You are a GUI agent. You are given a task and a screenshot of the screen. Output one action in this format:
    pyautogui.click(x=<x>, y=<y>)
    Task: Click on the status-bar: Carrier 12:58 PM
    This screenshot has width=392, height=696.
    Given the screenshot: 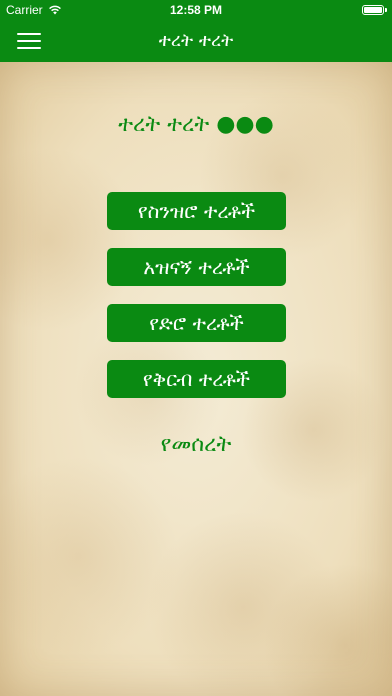 What is the action you would take?
    pyautogui.click(x=196, y=10)
    